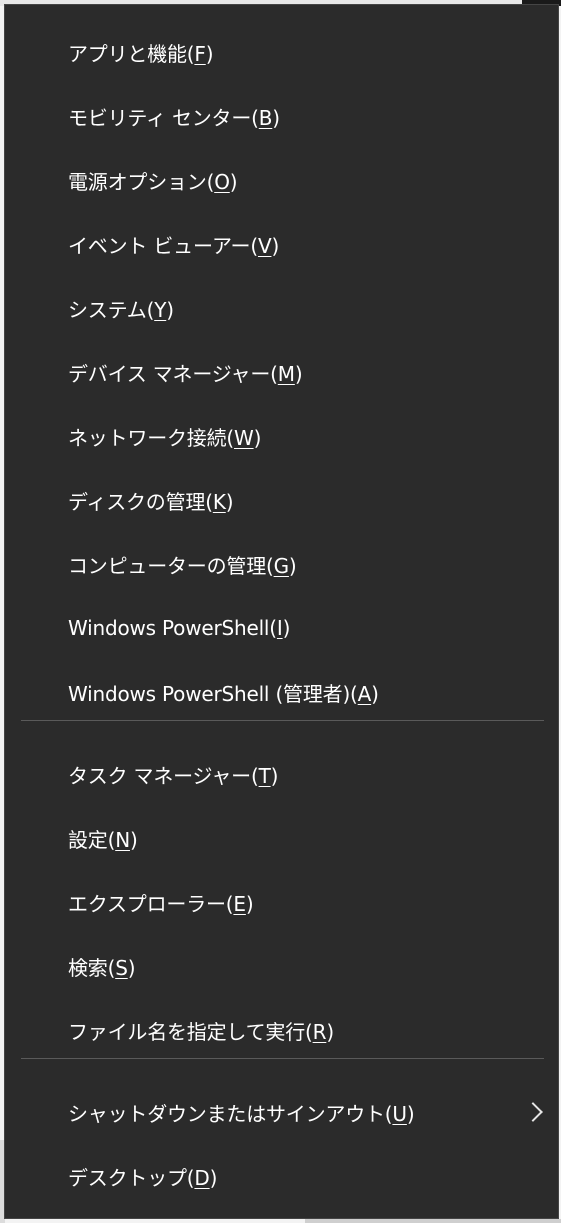 The width and height of the screenshot is (561, 1223). Describe the element at coordinates (281, 902) in the screenshot. I see `menu-item-e: エクスプローラー(E)` at that location.